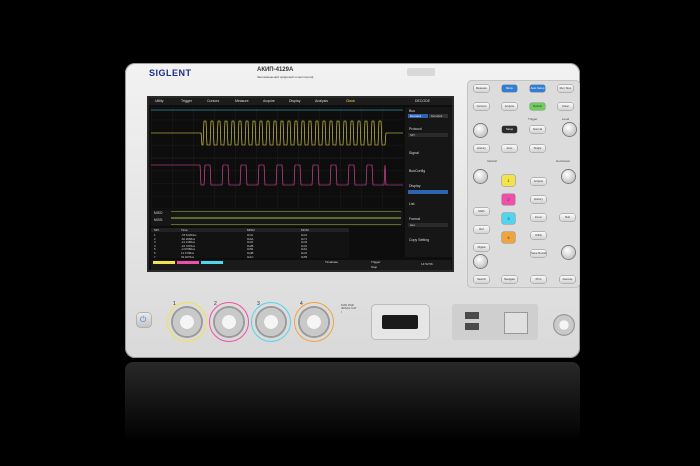 Image resolution: width=700 pixels, height=466 pixels. Describe the element at coordinates (428, 225) in the screenshot. I see `format-select: Hex` at that location.